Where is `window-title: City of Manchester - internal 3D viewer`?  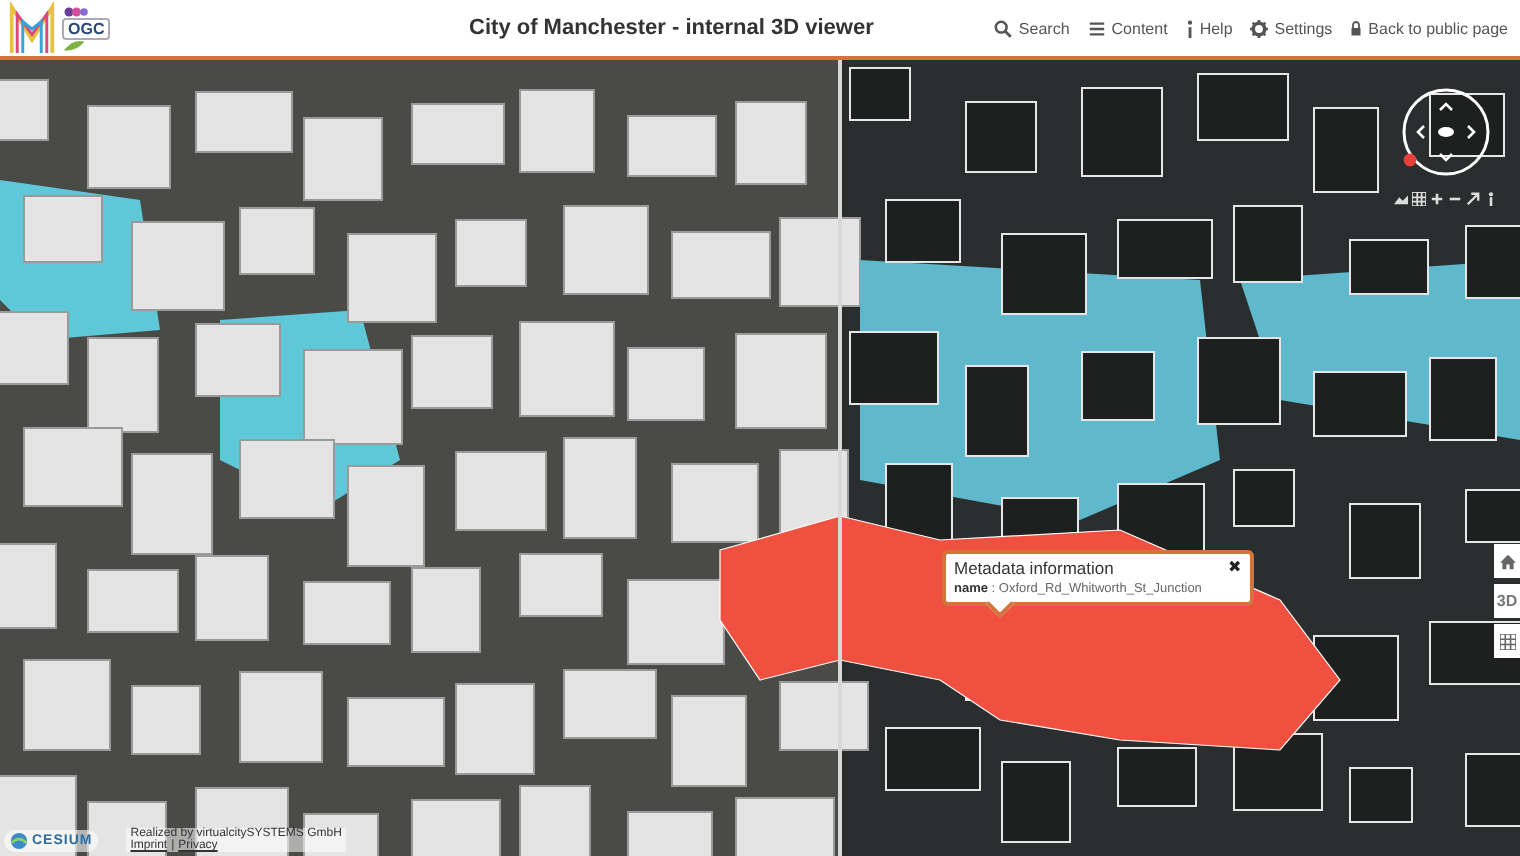
window-title: City of Manchester - internal 3D viewer is located at coordinates (671, 28).